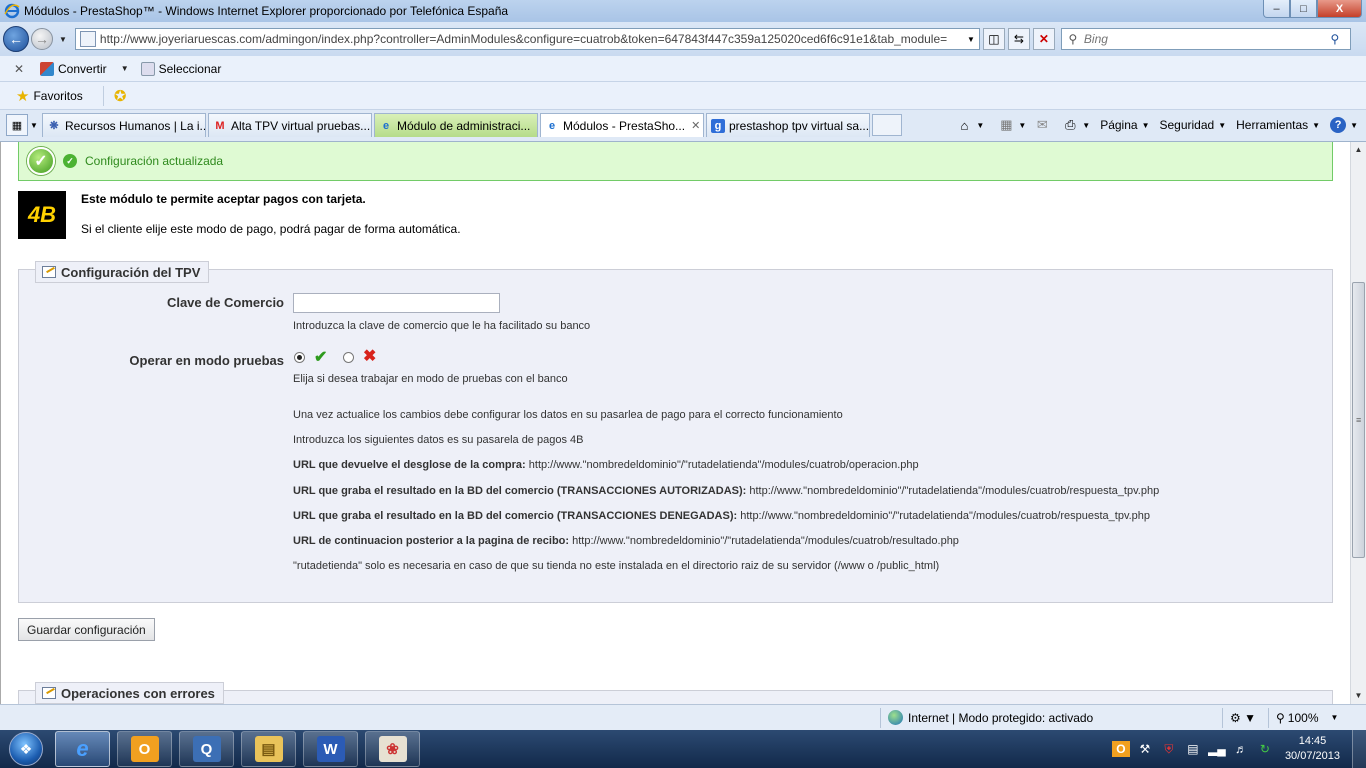  I want to click on cross-red-icon: ✖, so click(370, 356).